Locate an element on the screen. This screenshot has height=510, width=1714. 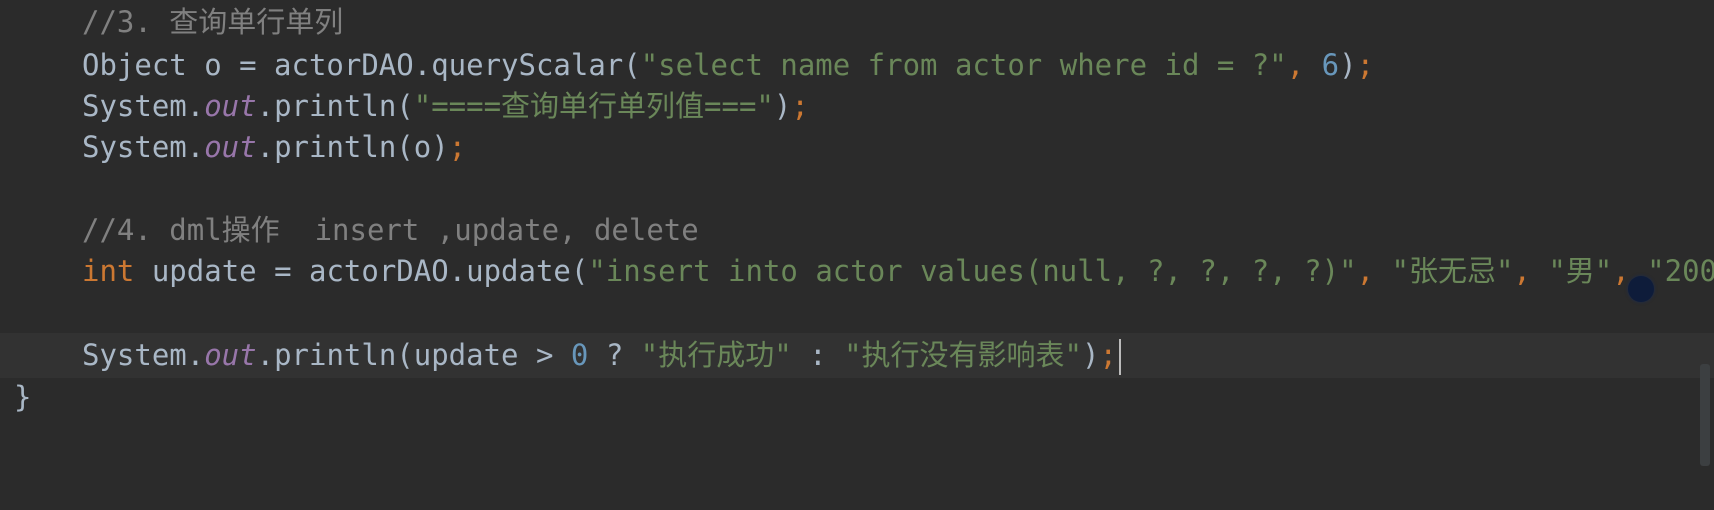
comment: //4. dml操作 insert ,update, delete is located at coordinates (390, 230).